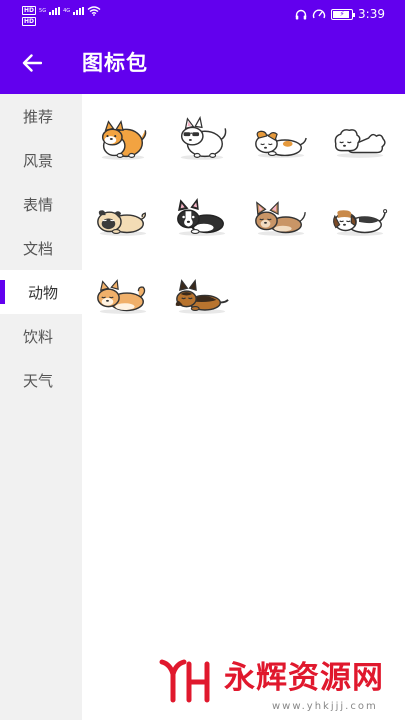 This screenshot has width=405, height=720. Describe the element at coordinates (29, 21) in the screenshot. I see `sim2-hd-badge: HD` at that location.